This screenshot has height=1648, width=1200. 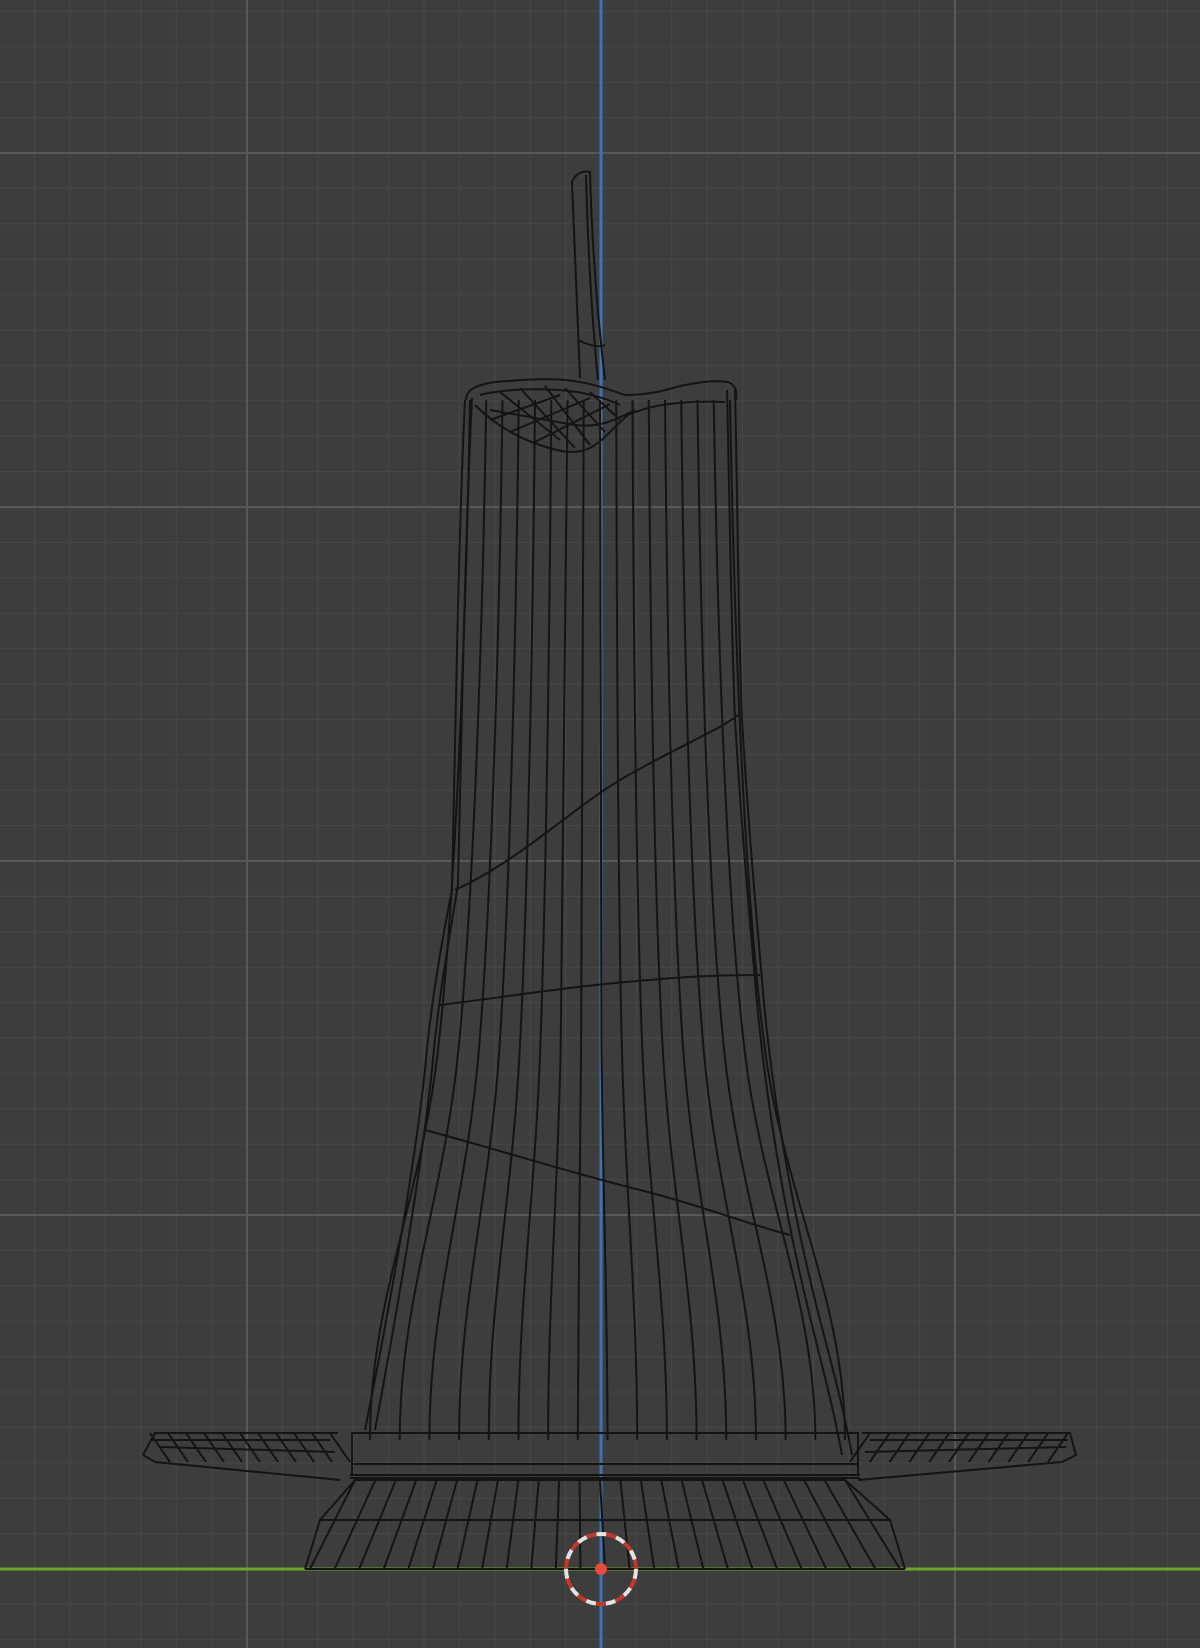 What do you see at coordinates (610, 1456) in the screenshot?
I see `holder-saucer` at bounding box center [610, 1456].